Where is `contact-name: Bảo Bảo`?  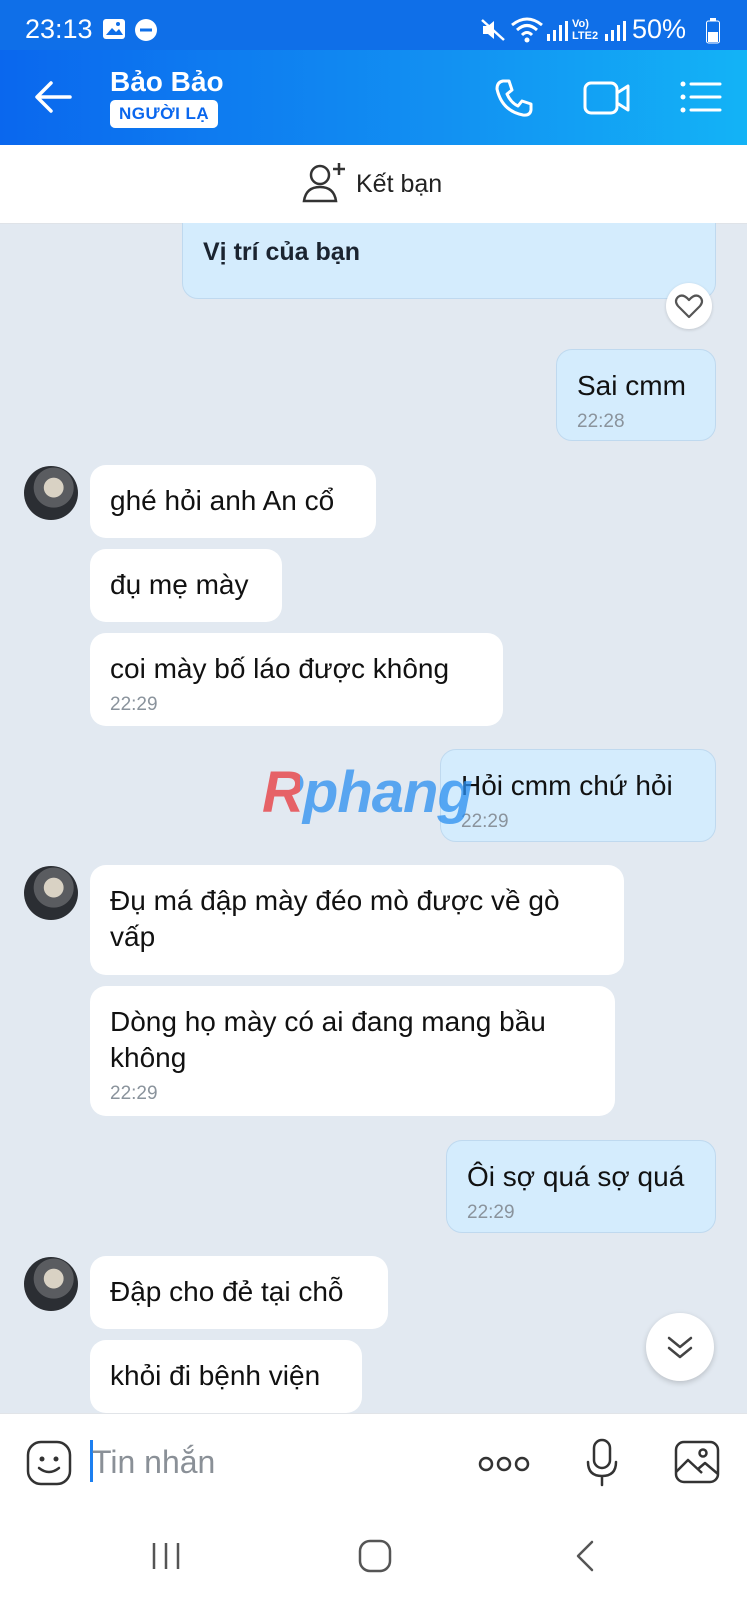
contact-name: Bảo Bảo is located at coordinates (167, 82).